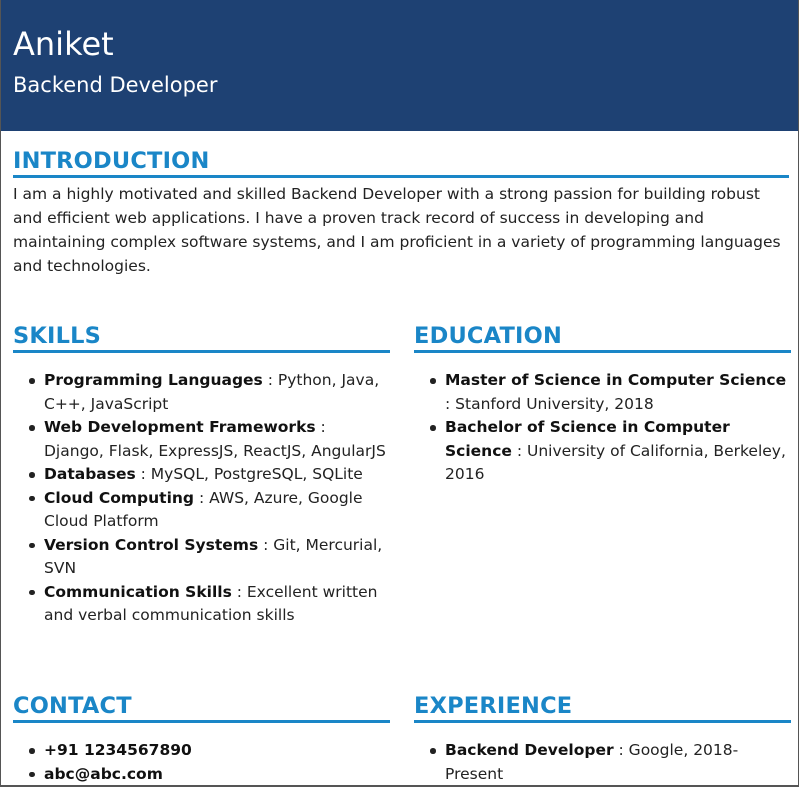 Image resolution: width=799 pixels, height=787 pixels. Describe the element at coordinates (602, 707) in the screenshot. I see `experience-title: EXPERIENCE` at that location.